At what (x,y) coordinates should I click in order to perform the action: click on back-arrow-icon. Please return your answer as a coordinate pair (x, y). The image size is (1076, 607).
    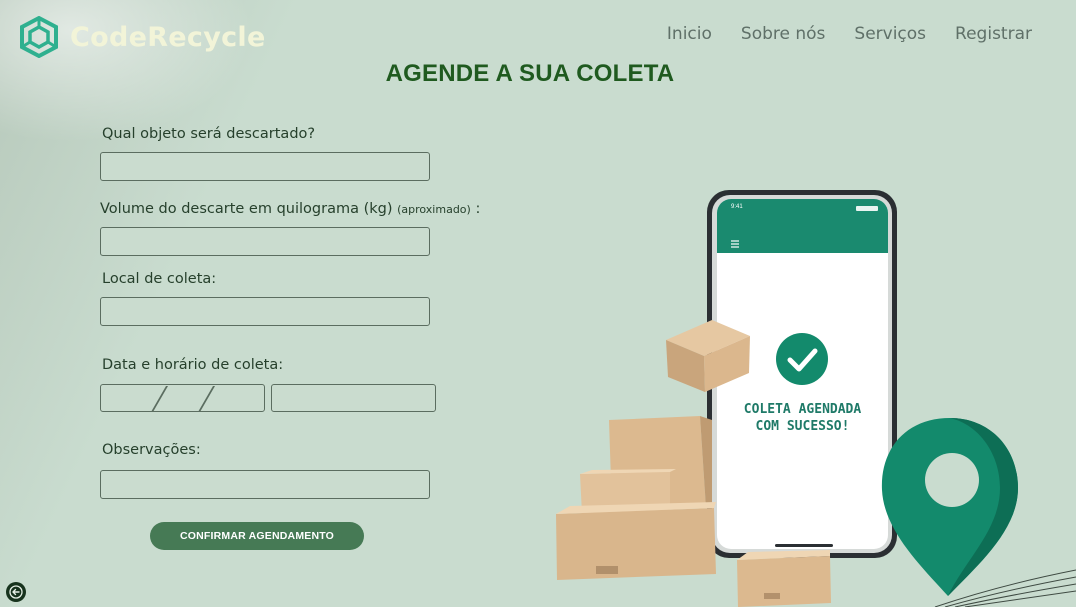
    Looking at the image, I should click on (16, 592).